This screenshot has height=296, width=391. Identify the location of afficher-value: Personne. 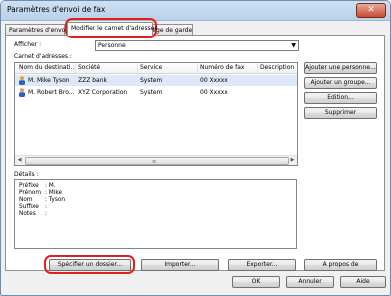
(112, 45).